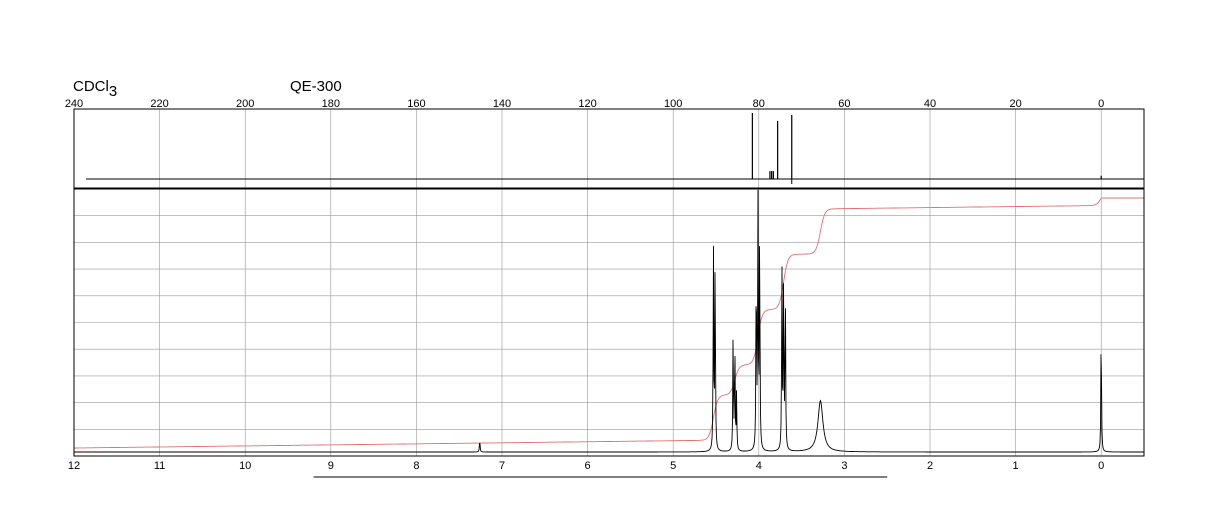  I want to click on c13-frame, so click(609, 148).